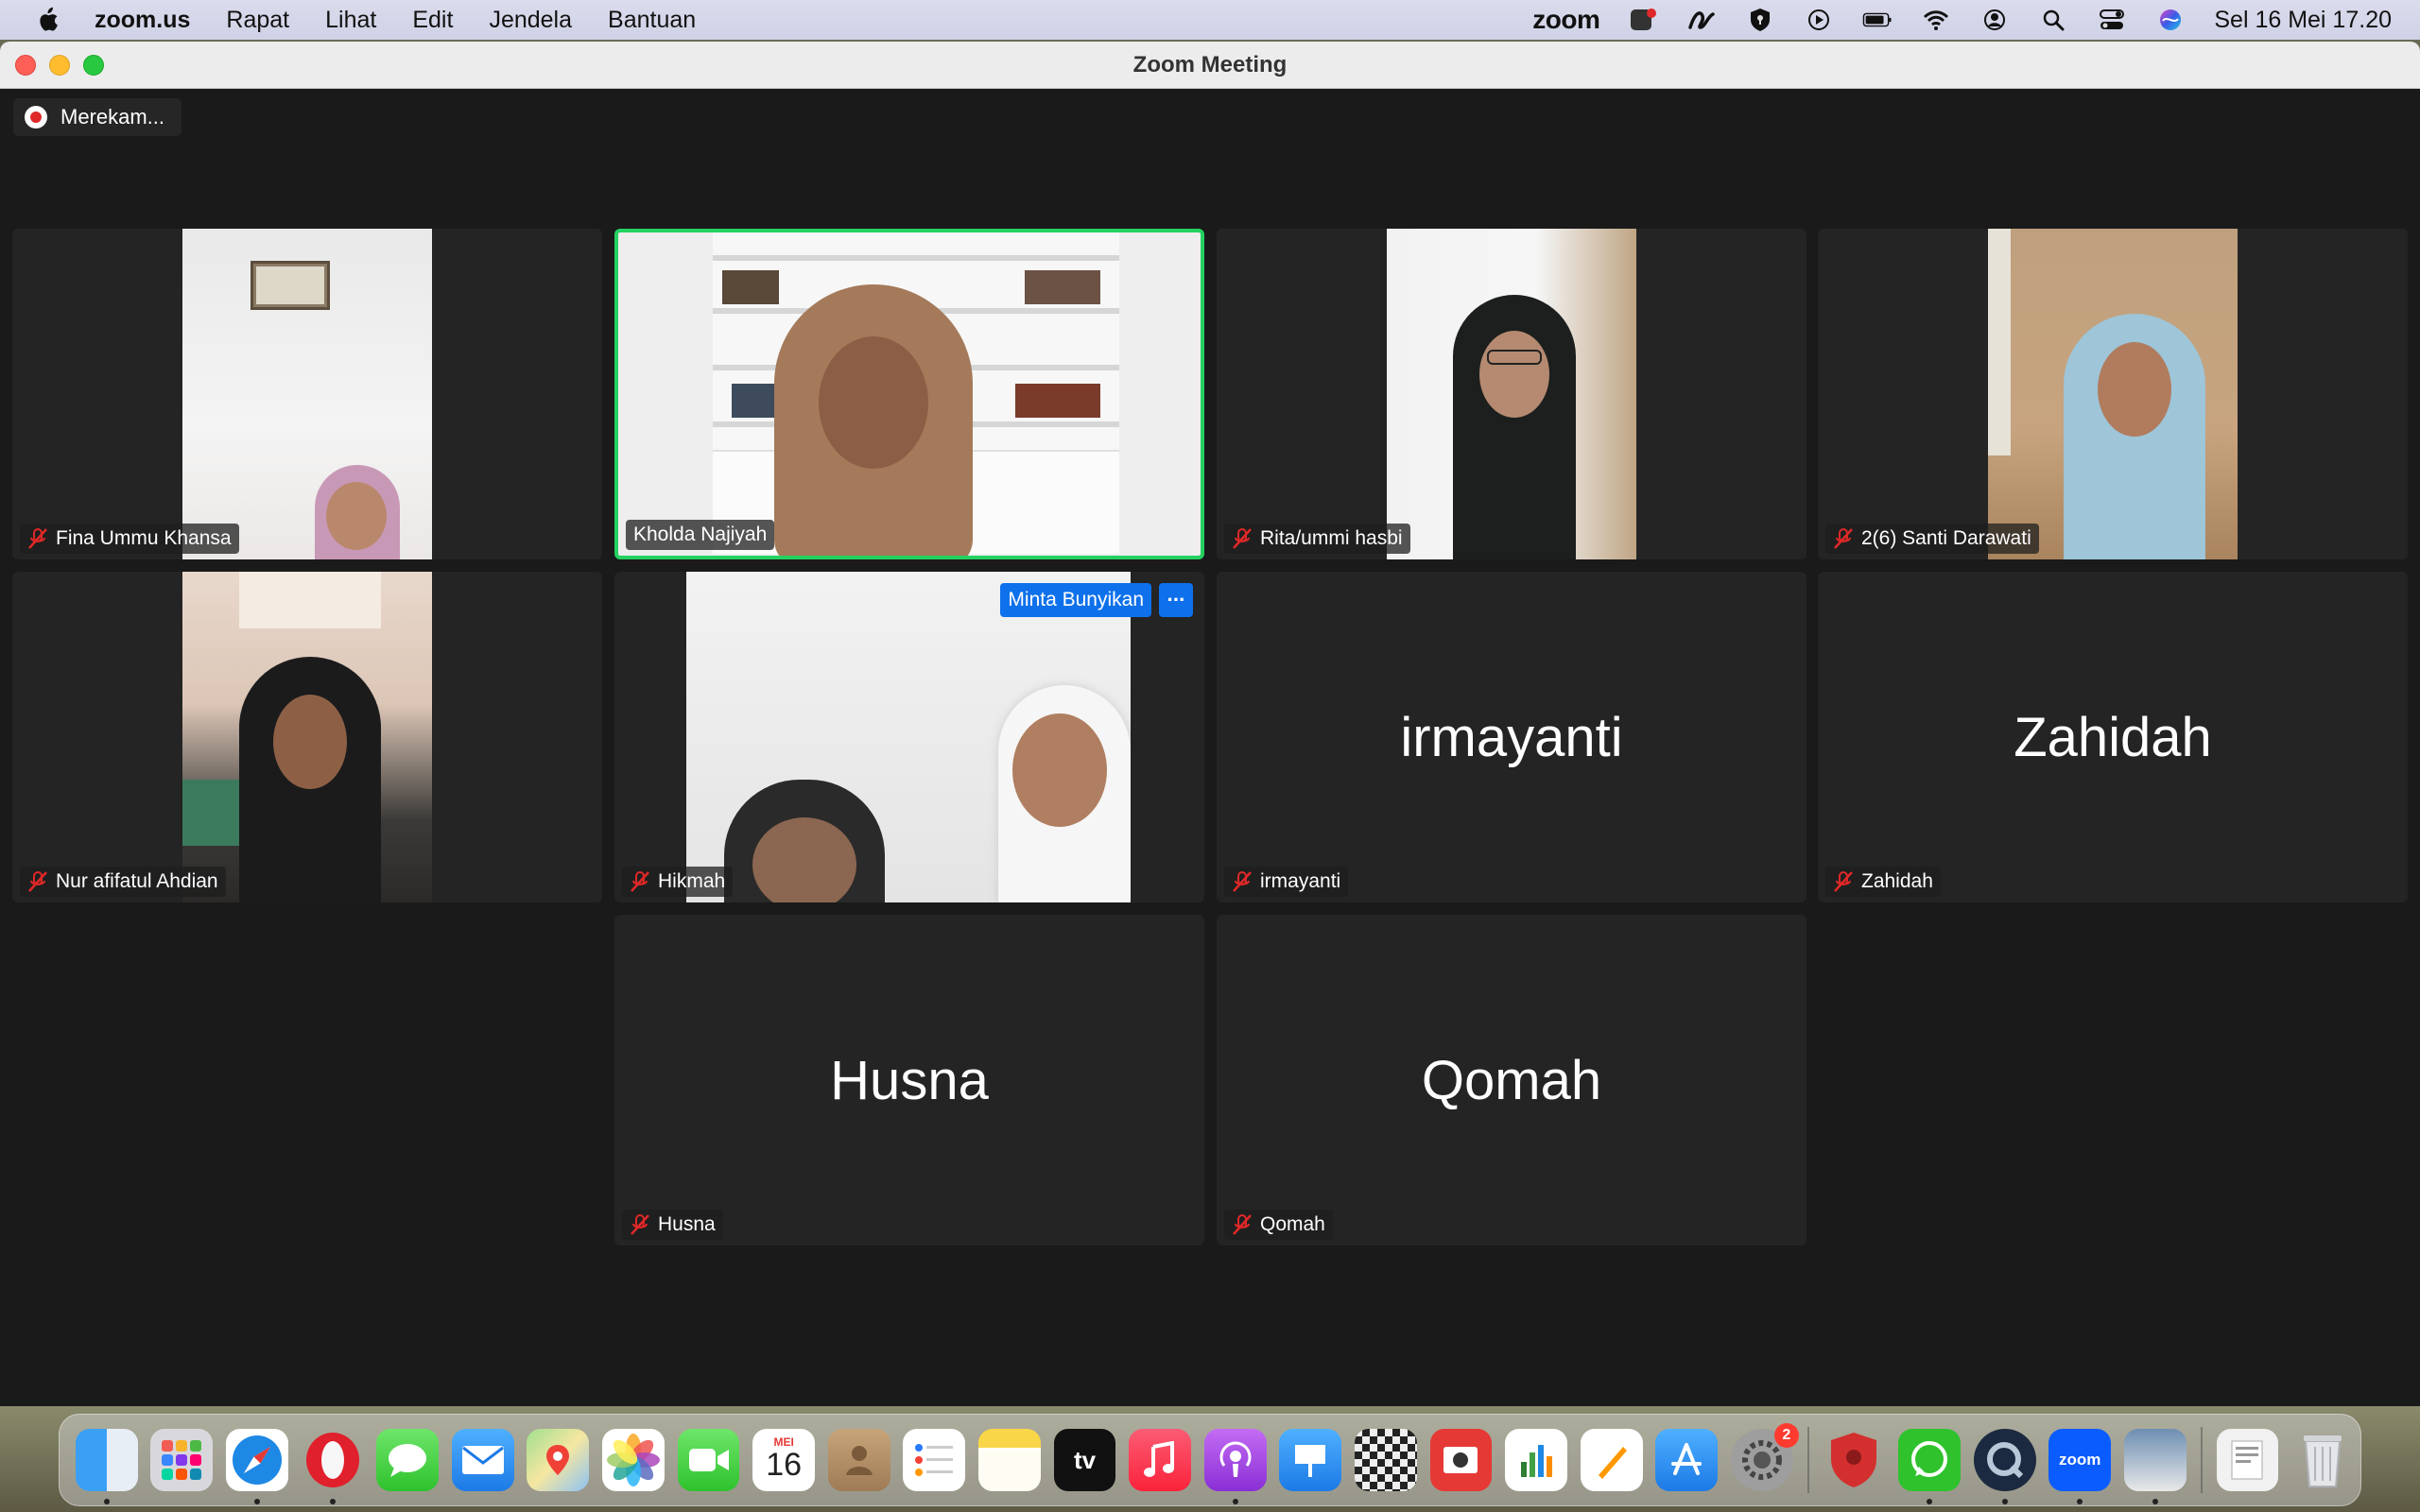 Image resolution: width=2420 pixels, height=1512 pixels. What do you see at coordinates (1160, 1460) in the screenshot?
I see `music-icon` at bounding box center [1160, 1460].